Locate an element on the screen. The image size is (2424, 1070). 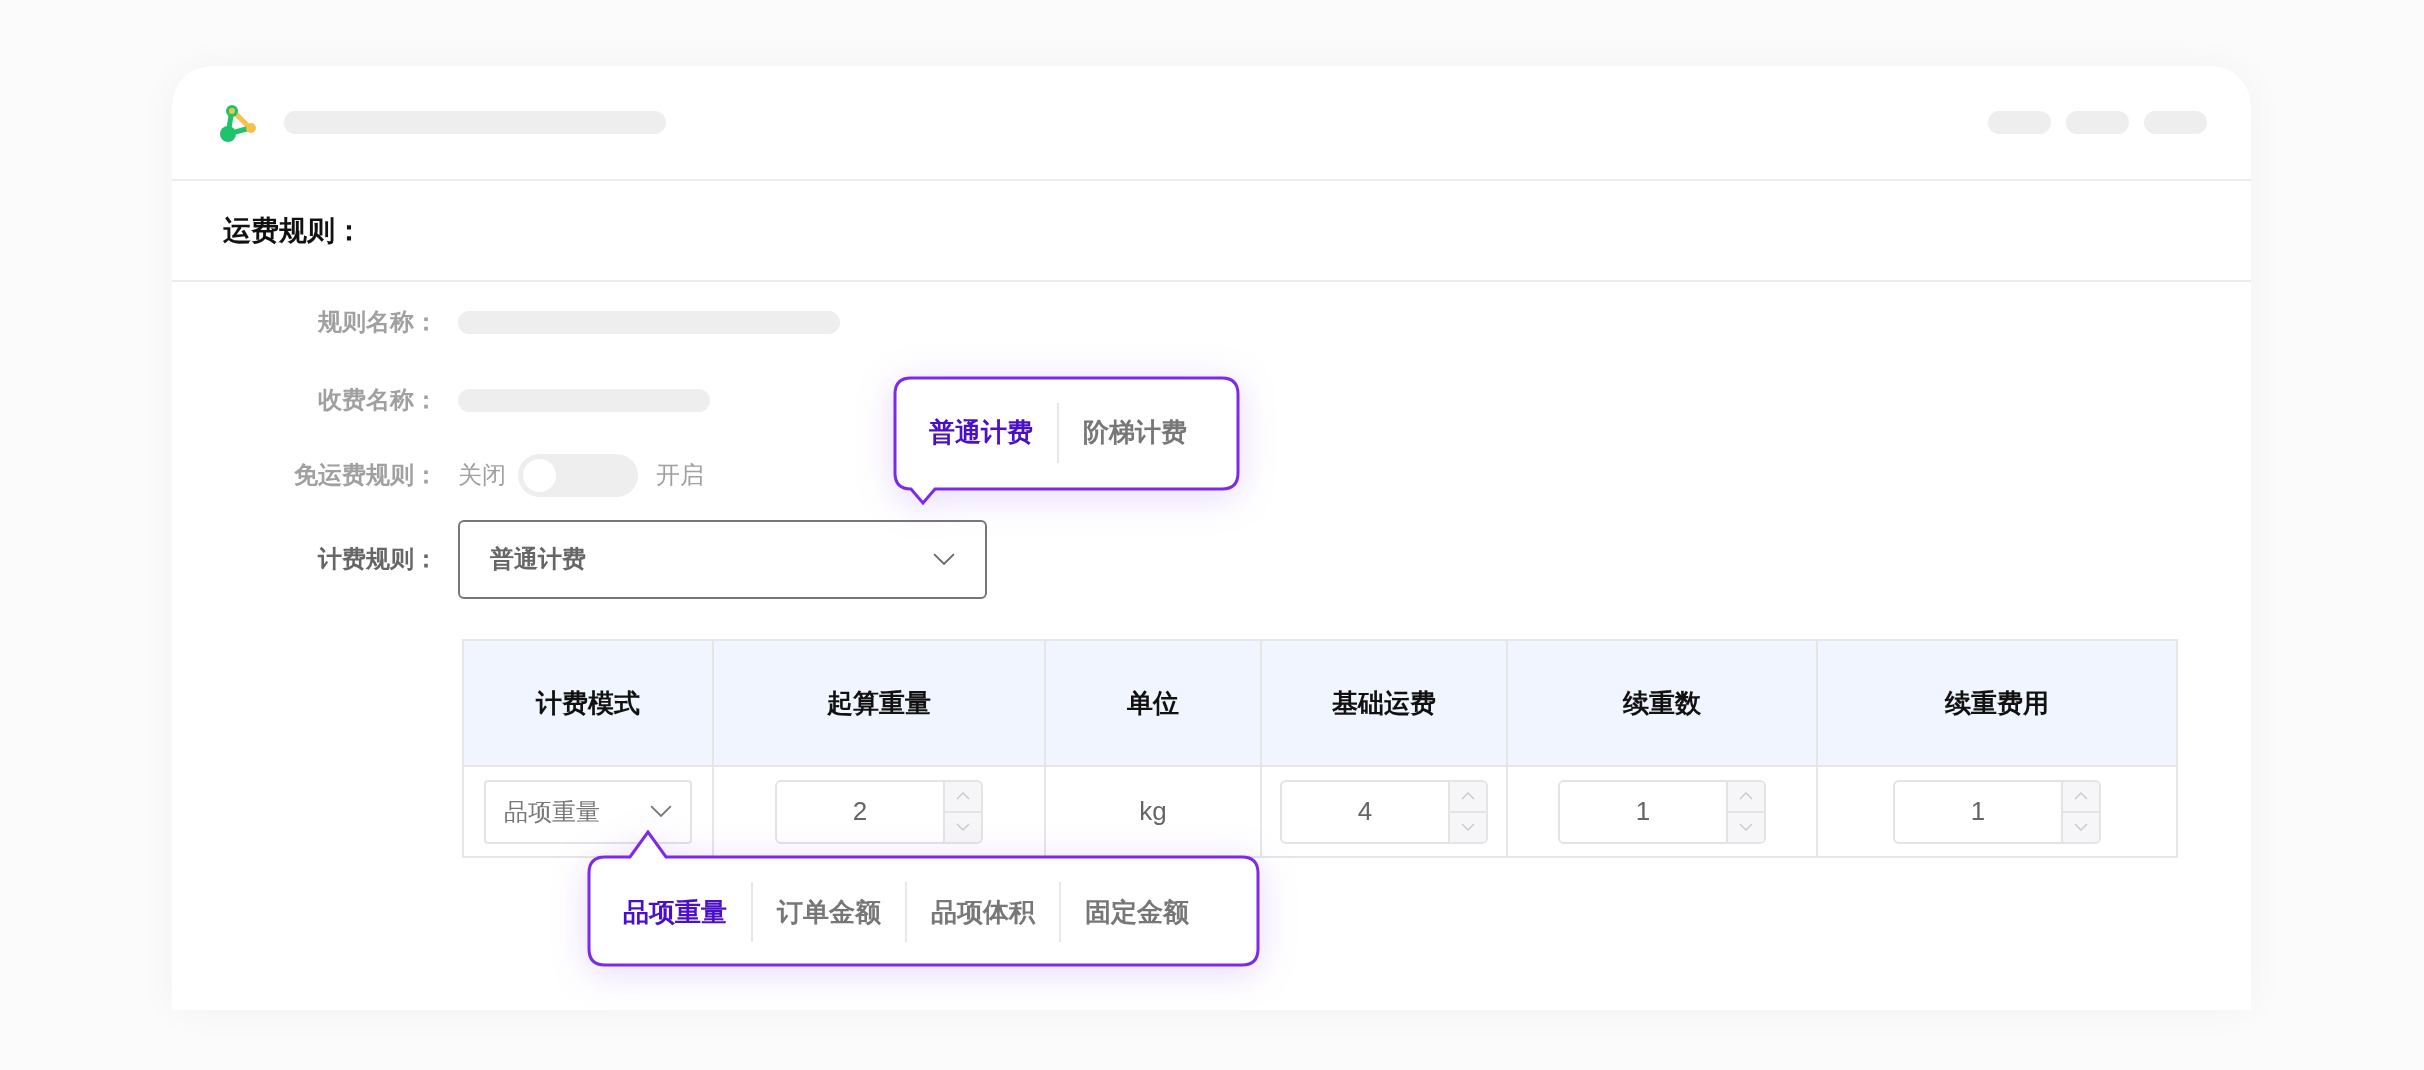
column-header: 计费模式 is located at coordinates (588, 703).